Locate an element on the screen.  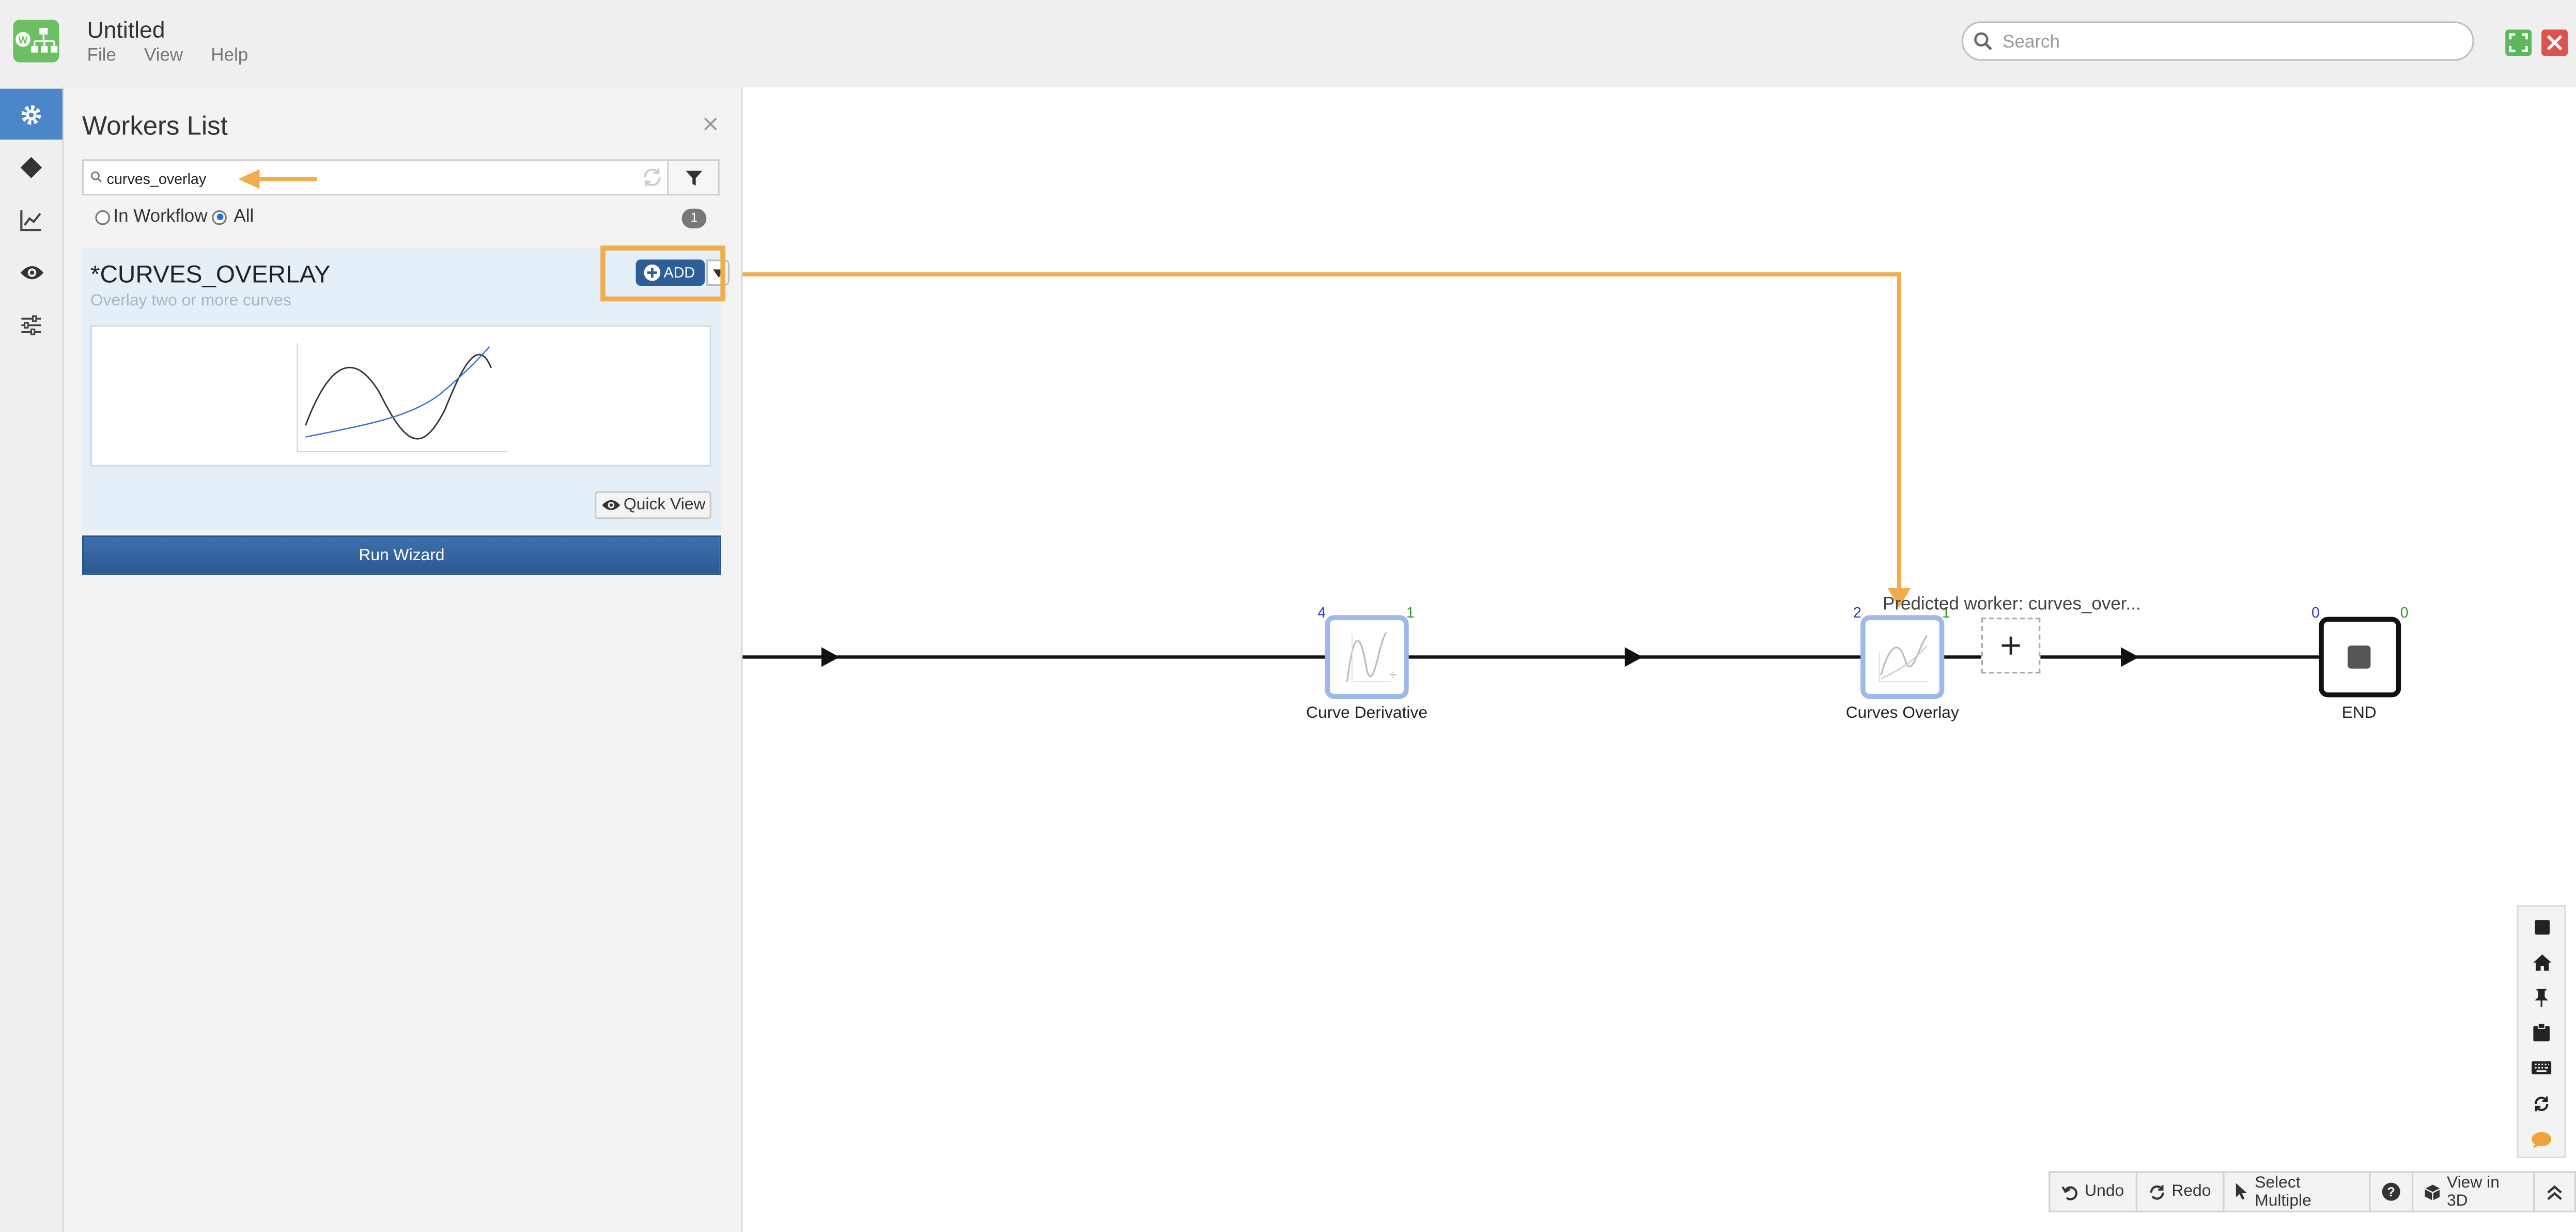
undo-label: Undo is located at coordinates (2104, 1191).